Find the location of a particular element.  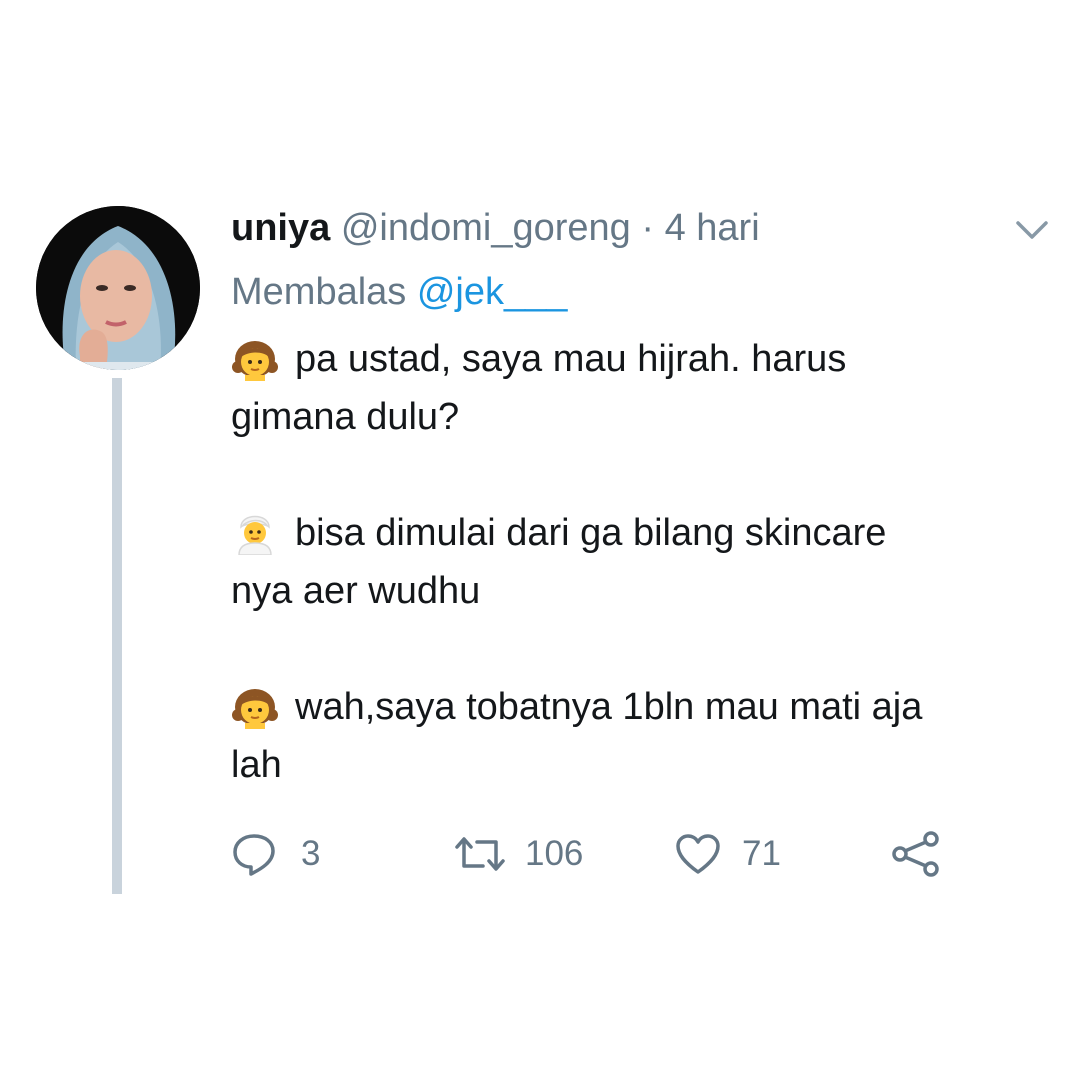

reply-icon is located at coordinates (254, 855).